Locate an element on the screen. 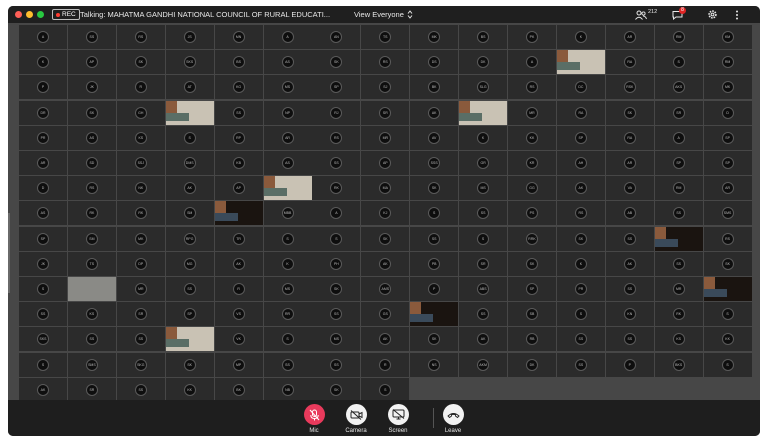 The height and width of the screenshot is (438, 766). participant-tile: PS is located at coordinates (532, 213).